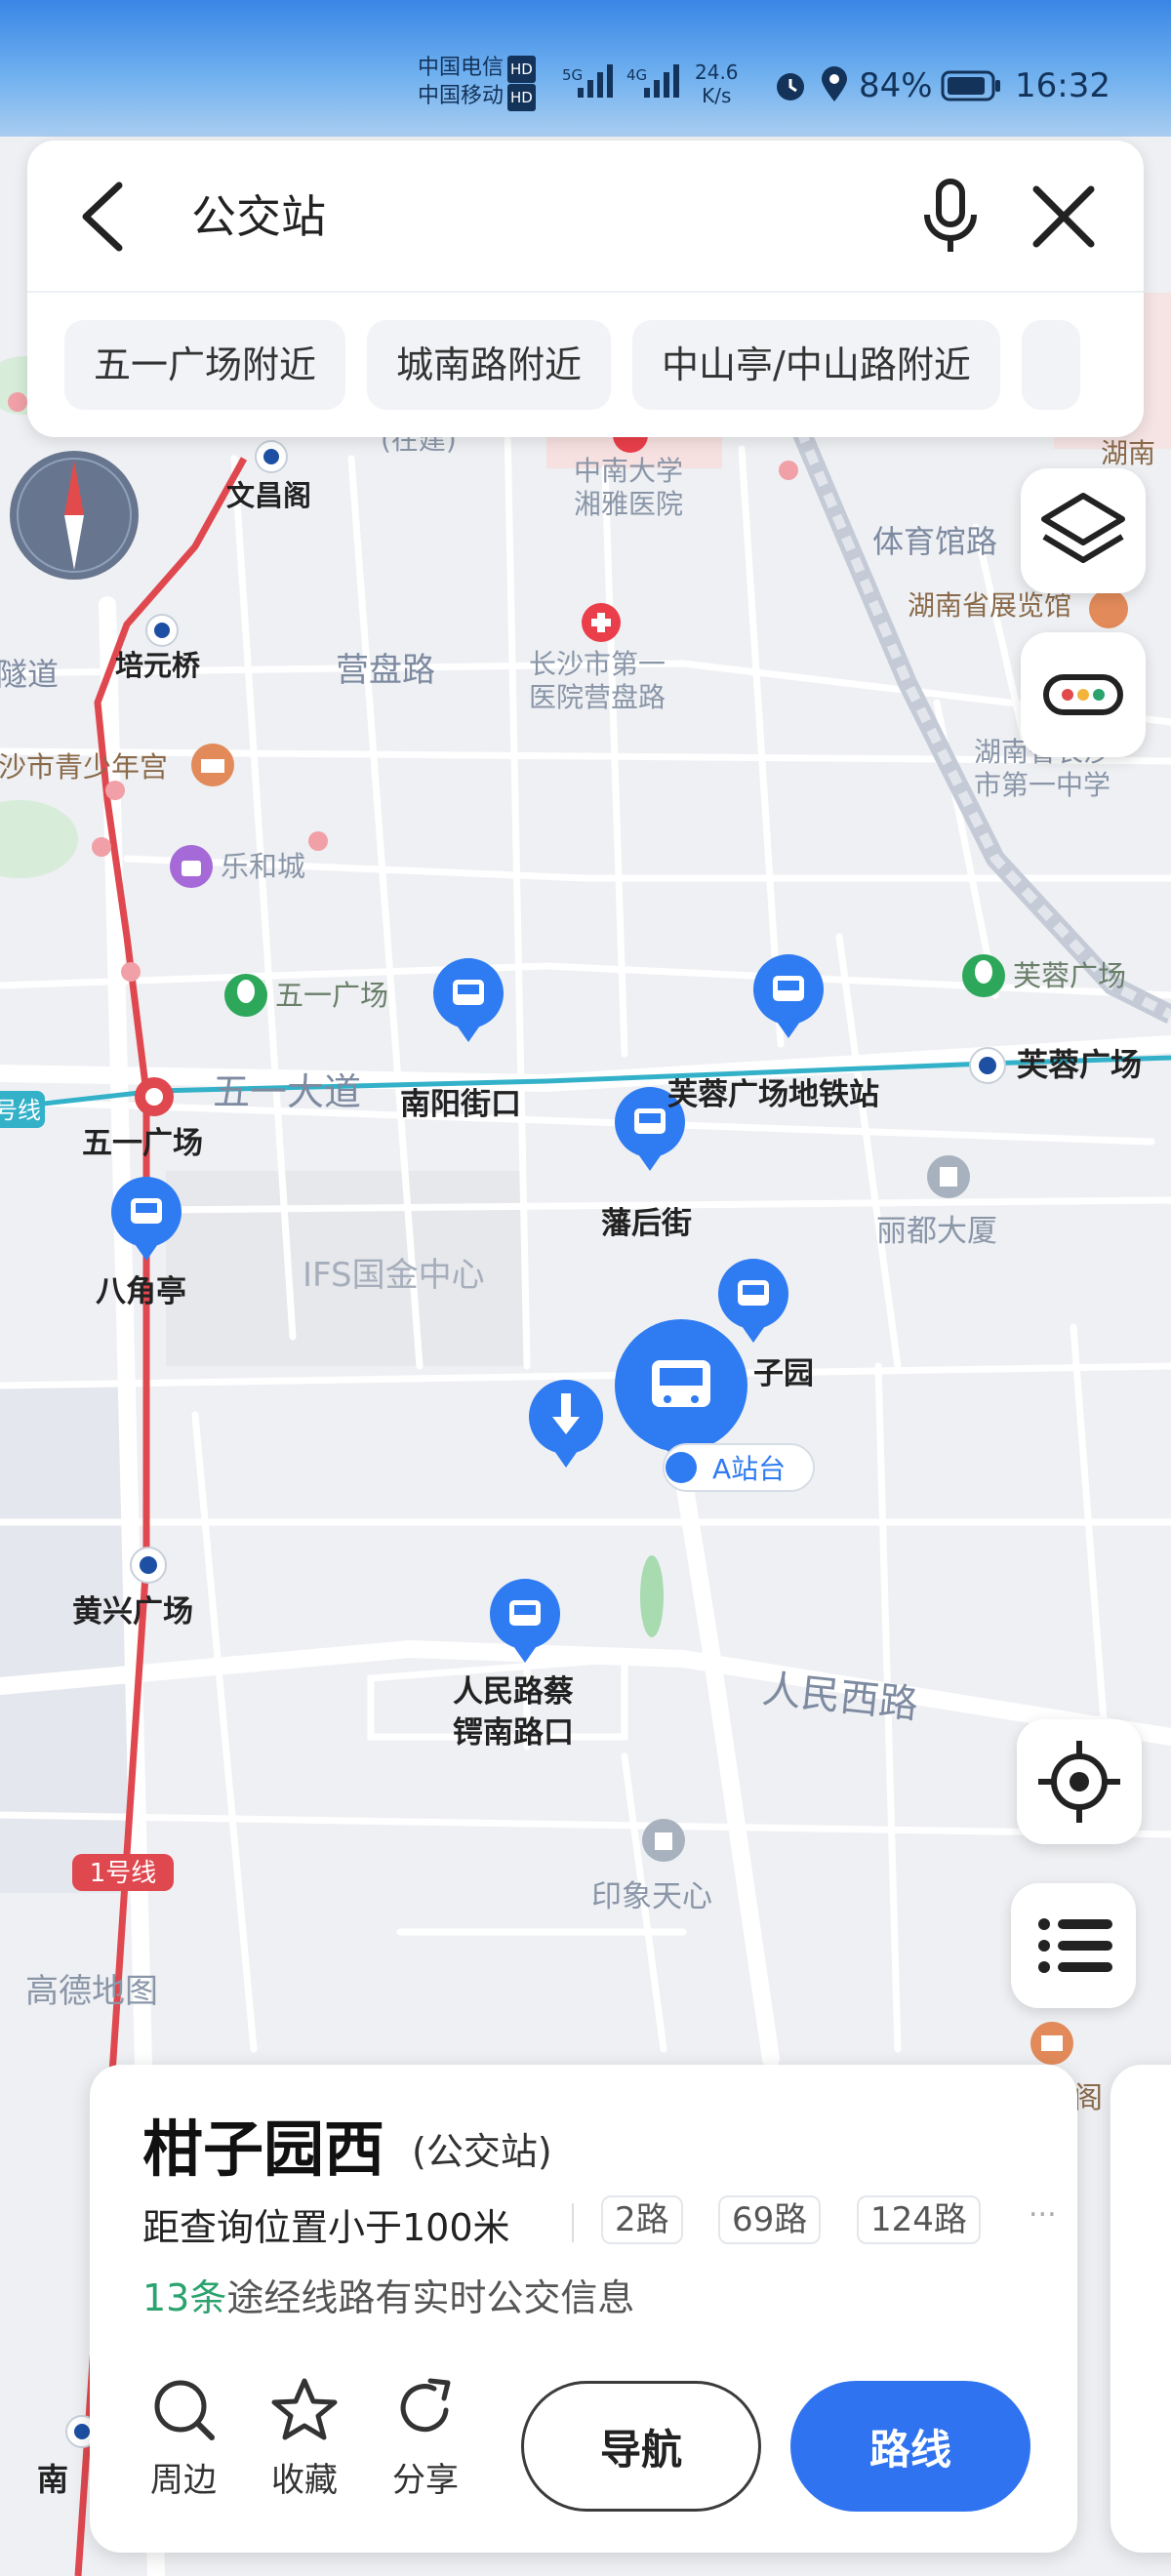 The image size is (1171, 2576). What do you see at coordinates (1042, 785) in the screenshot?
I see `label-school1-2: 市第一中学` at bounding box center [1042, 785].